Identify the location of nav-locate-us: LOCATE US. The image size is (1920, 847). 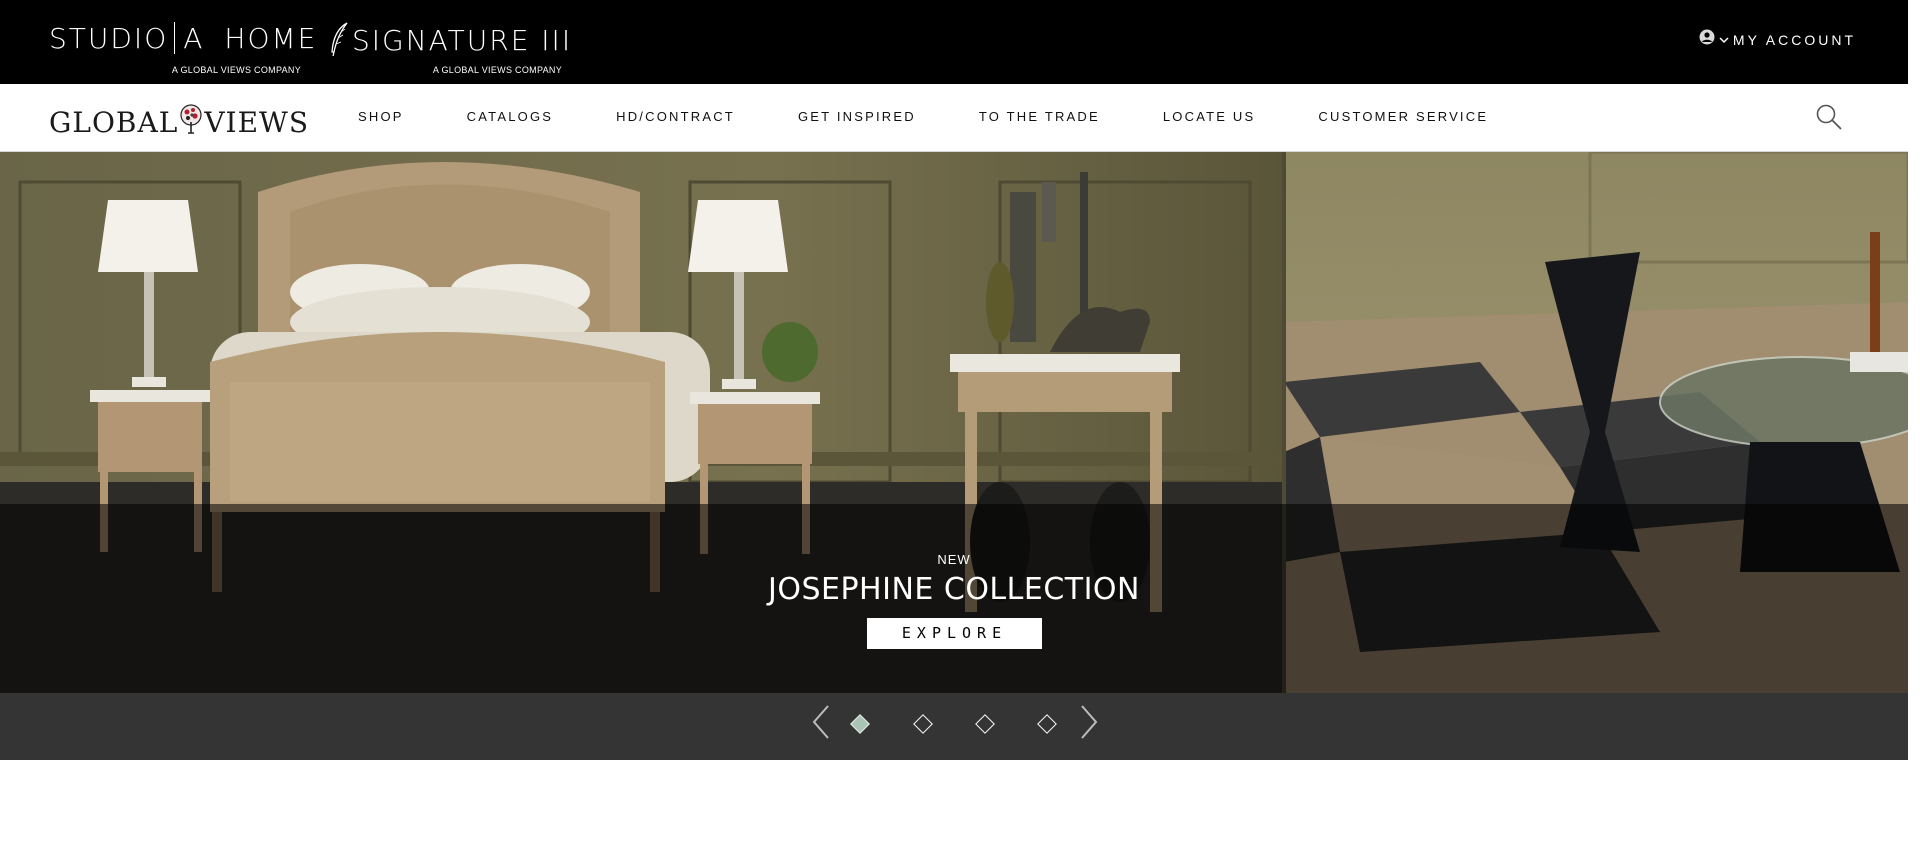
(1209, 116).